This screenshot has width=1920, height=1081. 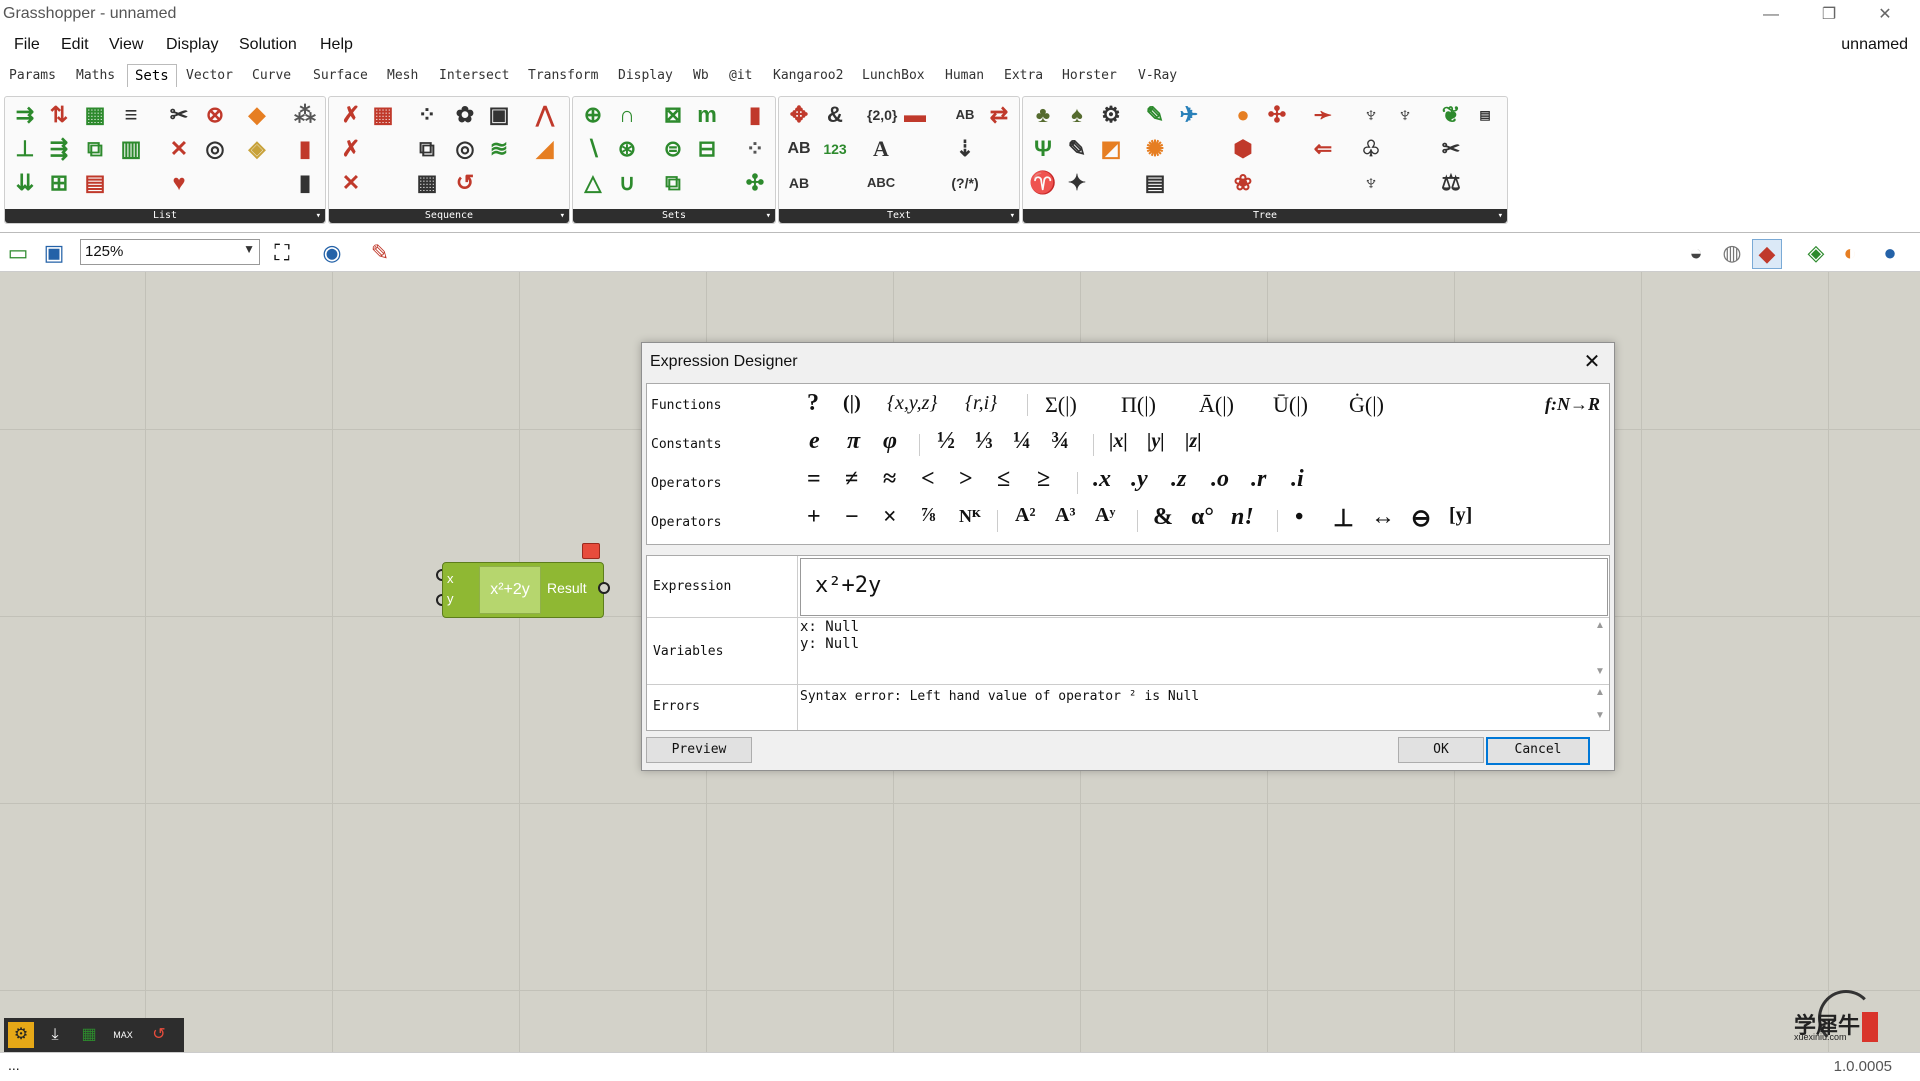 I want to click on zoom-extents-icon: ⛶, so click(x=282, y=253).